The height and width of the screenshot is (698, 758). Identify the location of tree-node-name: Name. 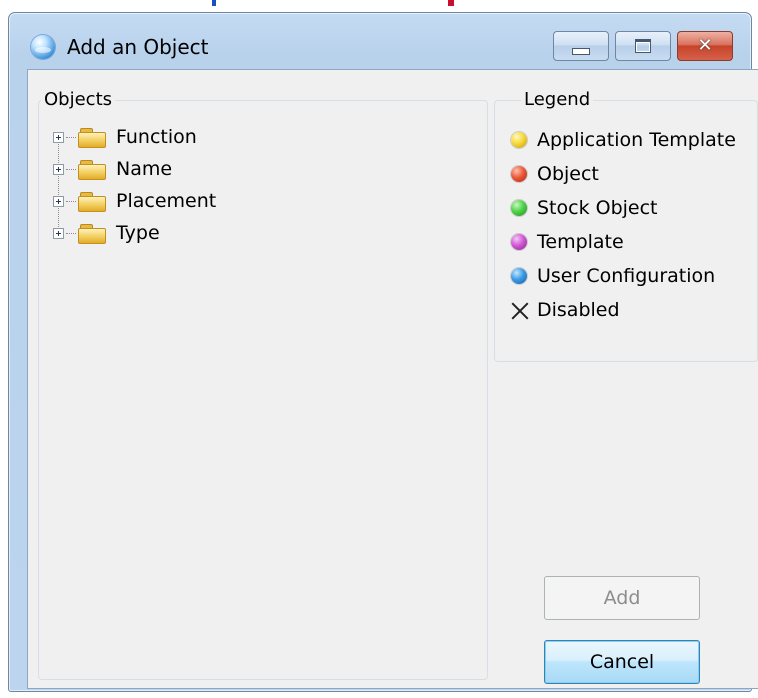
(134, 169).